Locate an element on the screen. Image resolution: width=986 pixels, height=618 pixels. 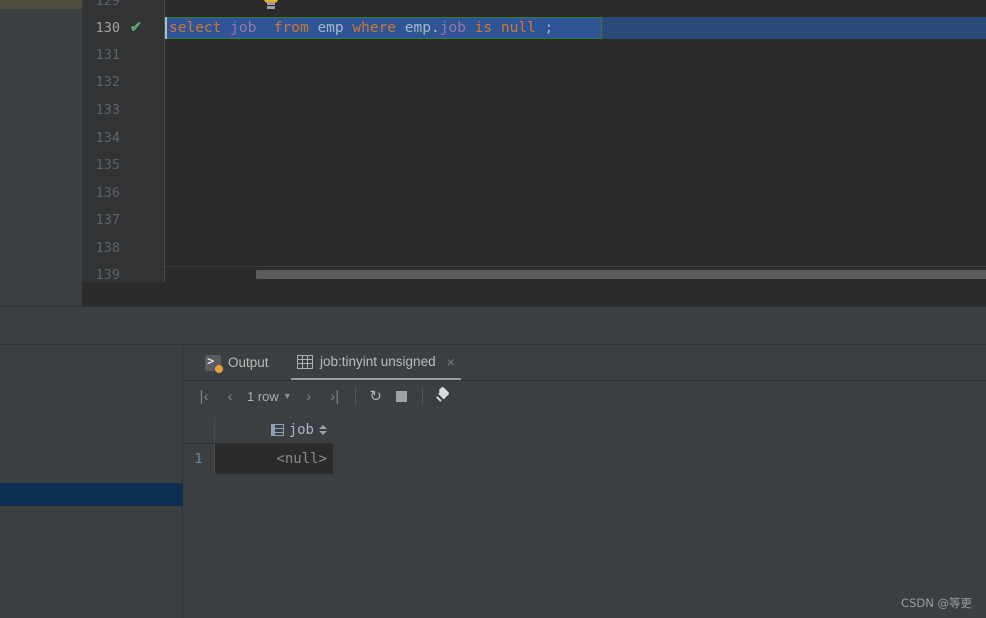
editor-horizontal-scrollbar is located at coordinates (575, 274).